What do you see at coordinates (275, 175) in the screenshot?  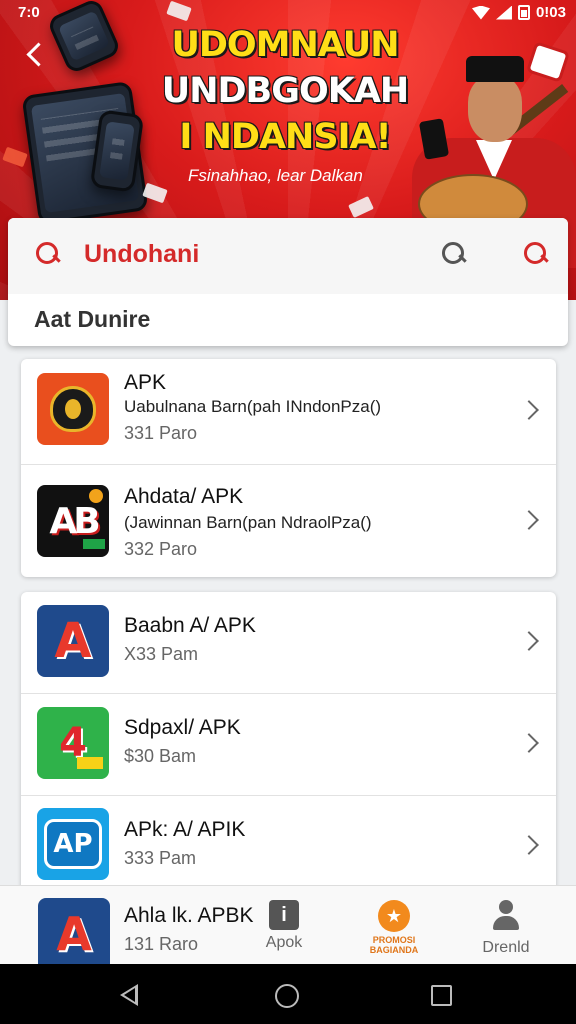 I see `hero-subtitle: Fsinahhao, lear Dalkan` at bounding box center [275, 175].